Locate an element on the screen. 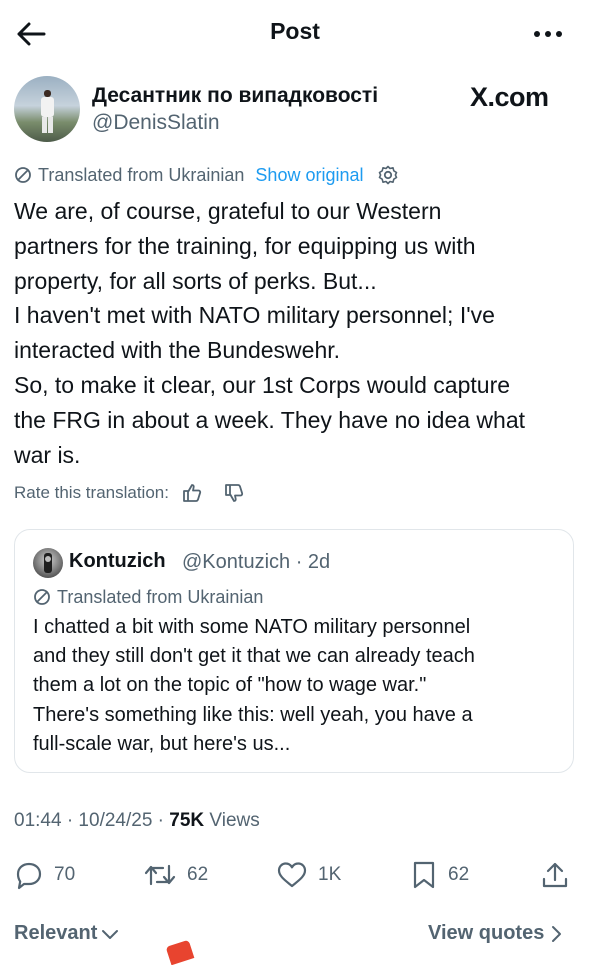 The width and height of the screenshot is (590, 965). like-button: 1K is located at coordinates (308, 875).